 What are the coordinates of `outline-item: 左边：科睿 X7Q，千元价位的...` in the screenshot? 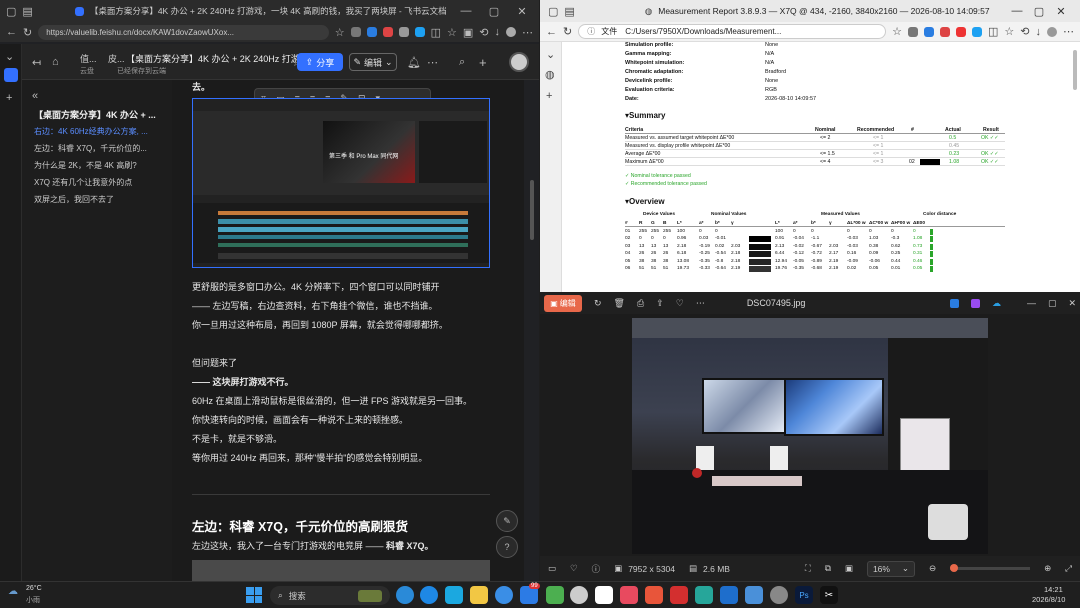 It's located at (90, 148).